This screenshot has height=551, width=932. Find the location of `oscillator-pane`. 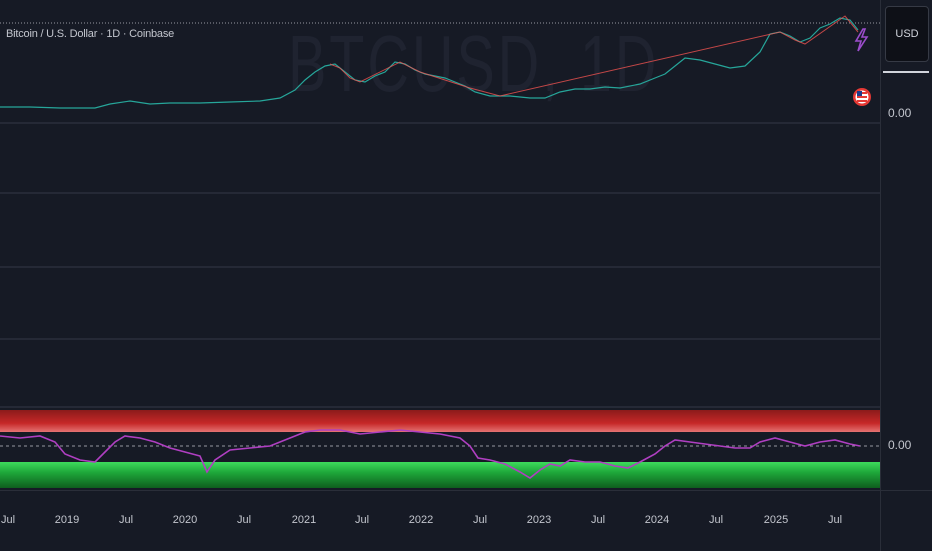

oscillator-pane is located at coordinates (440, 450).